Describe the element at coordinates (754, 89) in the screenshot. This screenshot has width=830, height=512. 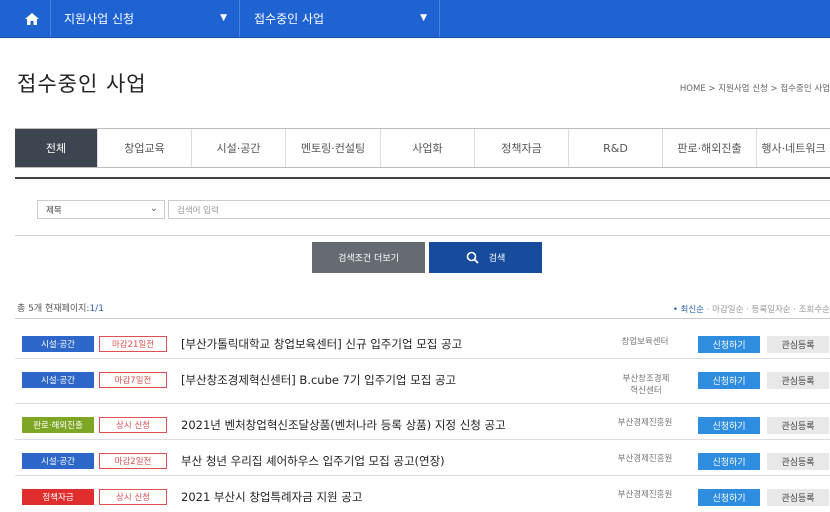
I see `breadcrumb: HOME > 지원사업 신청 > 접수중인 사업` at that location.